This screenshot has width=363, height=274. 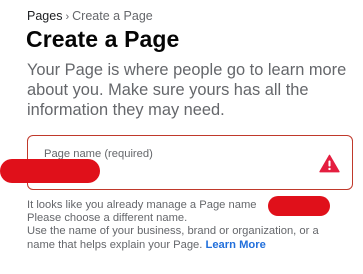 What do you see at coordinates (44, 16) in the screenshot?
I see `breadcrumb-pages-link: Pages` at bounding box center [44, 16].